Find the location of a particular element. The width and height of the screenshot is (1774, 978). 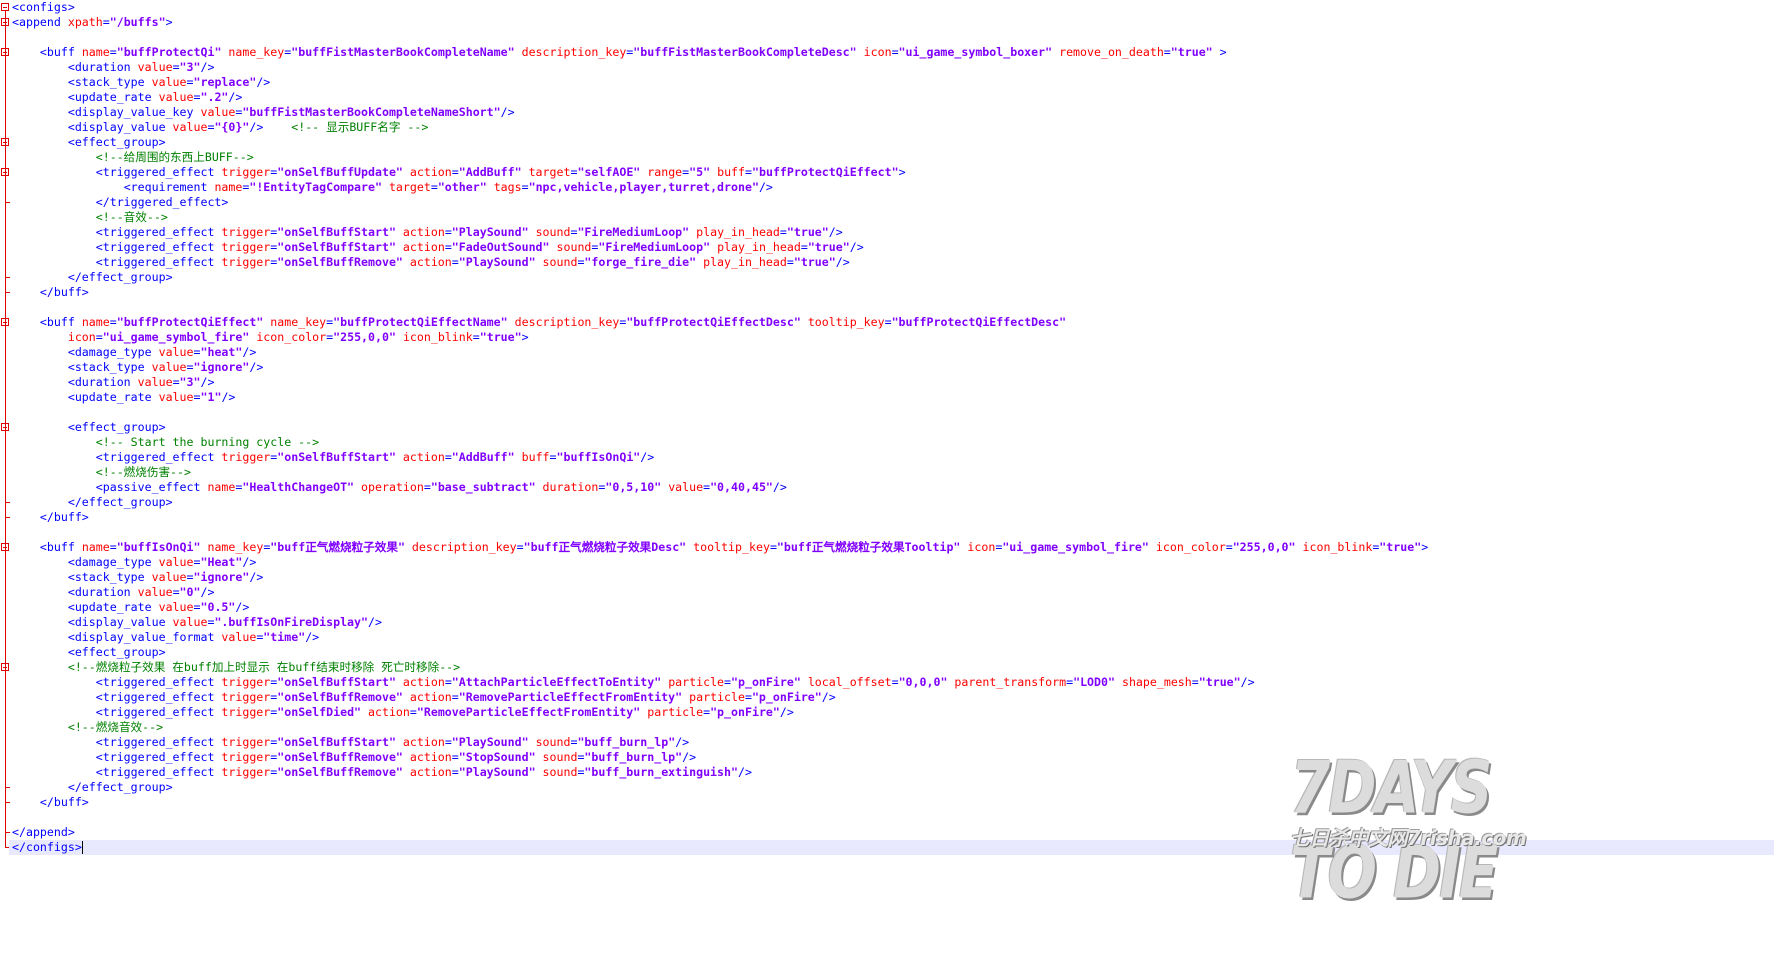

code-token: "buff_burn_extinguish" is located at coordinates (661, 772).